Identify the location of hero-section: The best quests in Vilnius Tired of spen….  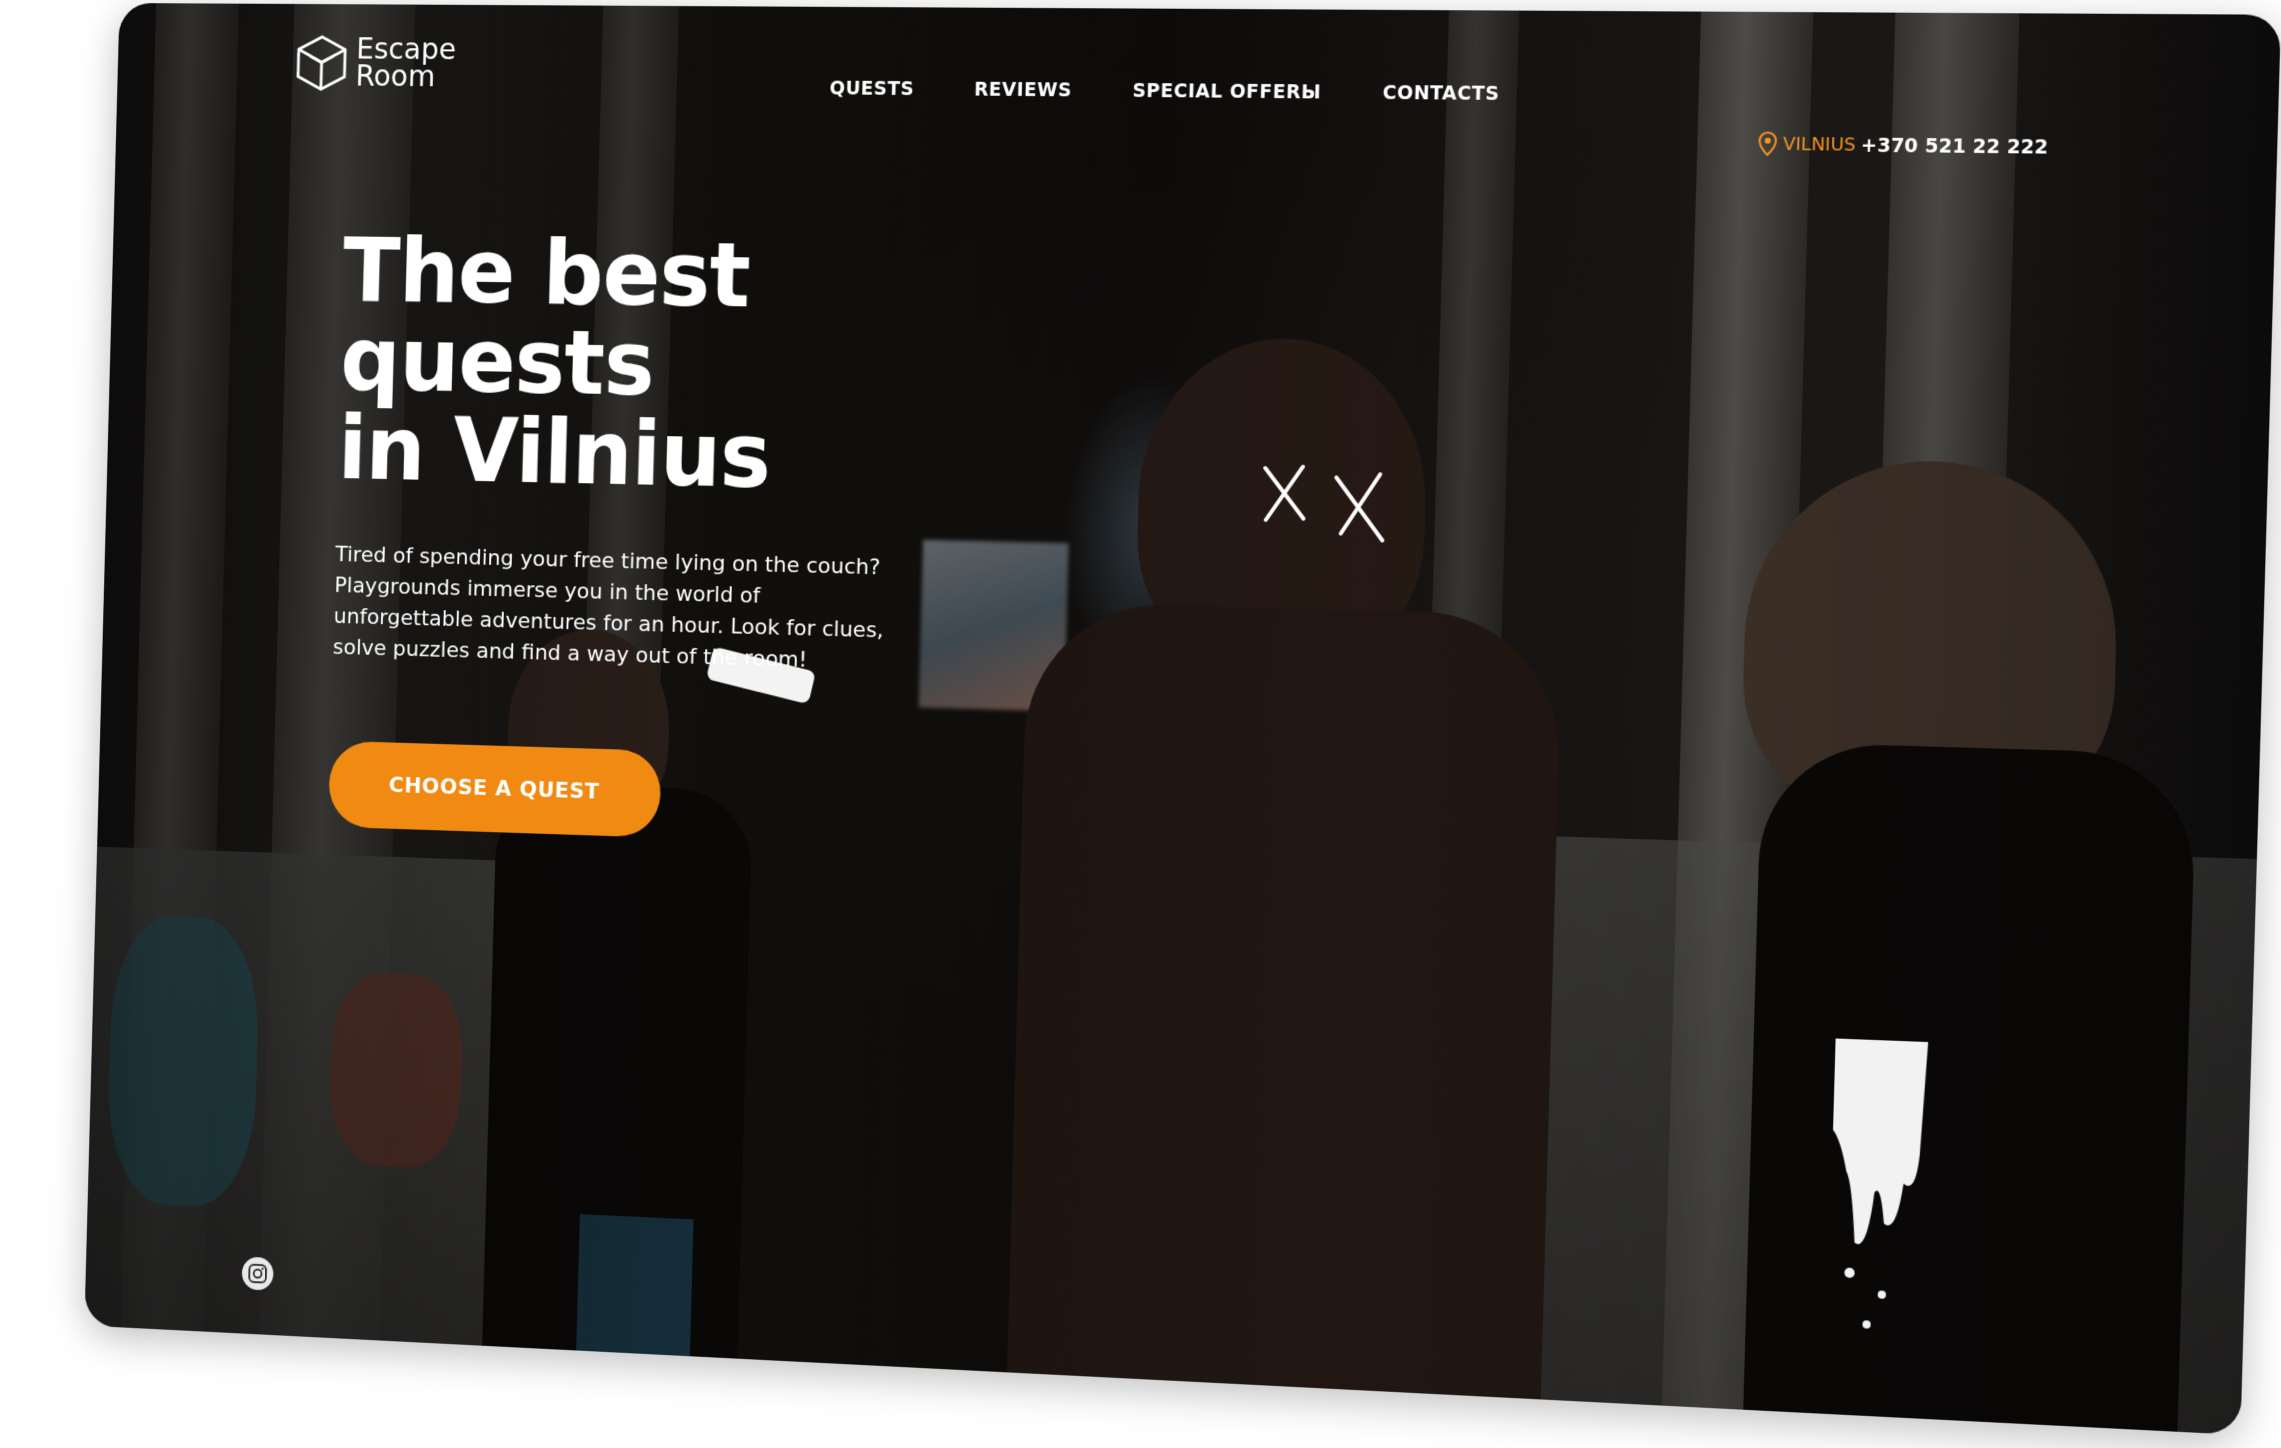
(697, 535).